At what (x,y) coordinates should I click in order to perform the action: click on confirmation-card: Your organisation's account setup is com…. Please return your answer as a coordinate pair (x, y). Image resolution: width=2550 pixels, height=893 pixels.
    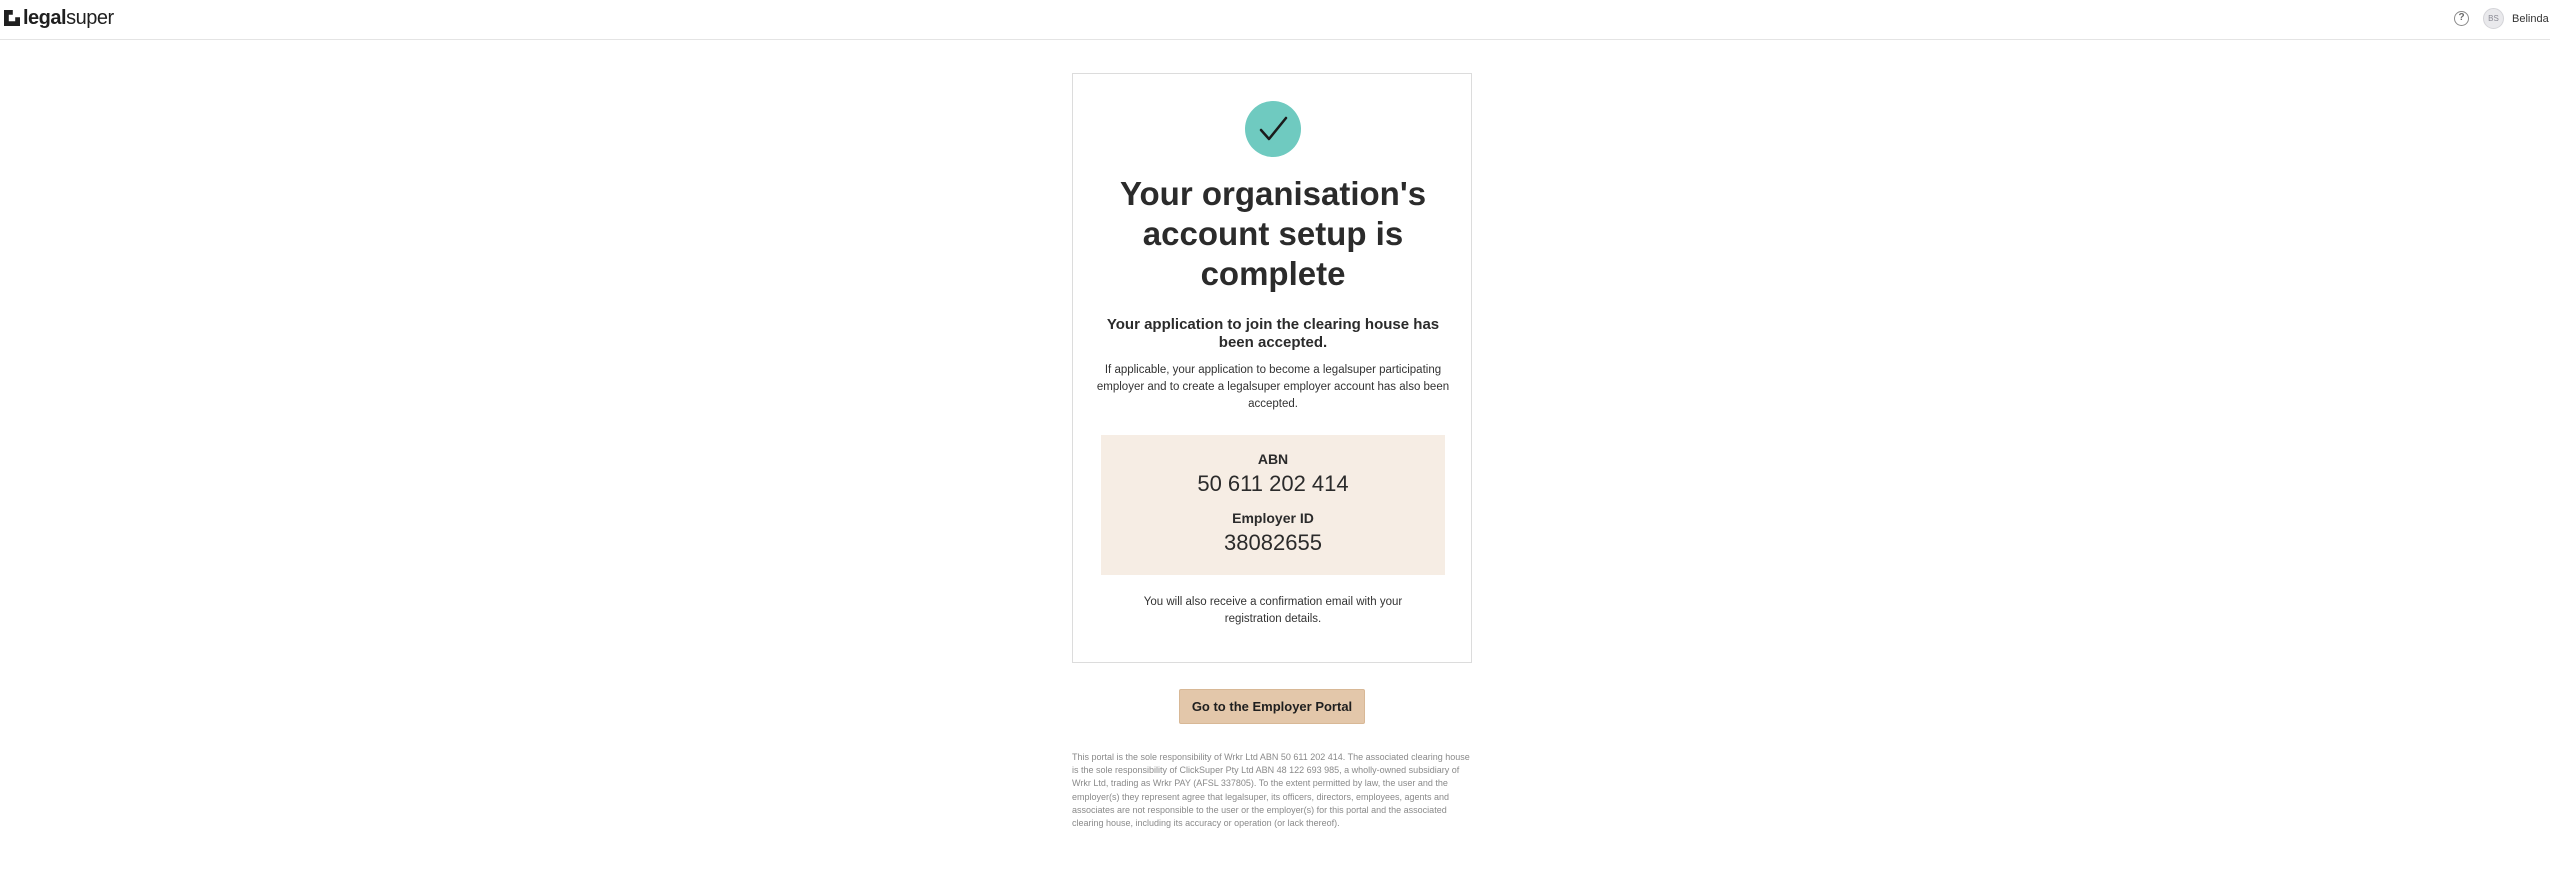
    Looking at the image, I should click on (1272, 368).